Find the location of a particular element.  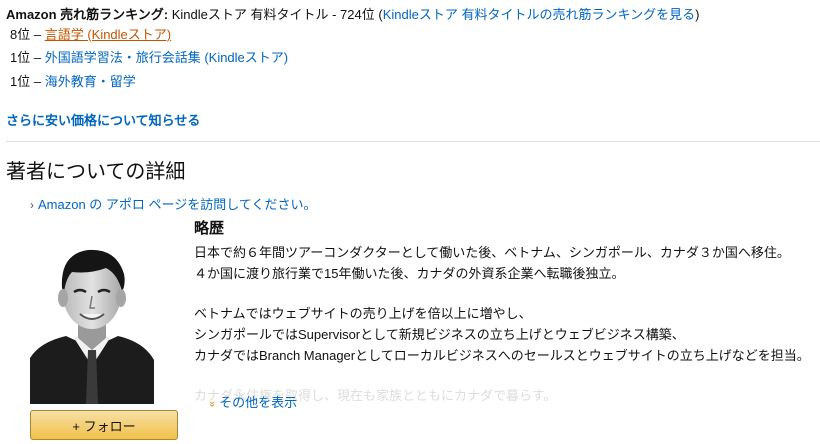

chevron-right-icon: › is located at coordinates (32, 205).